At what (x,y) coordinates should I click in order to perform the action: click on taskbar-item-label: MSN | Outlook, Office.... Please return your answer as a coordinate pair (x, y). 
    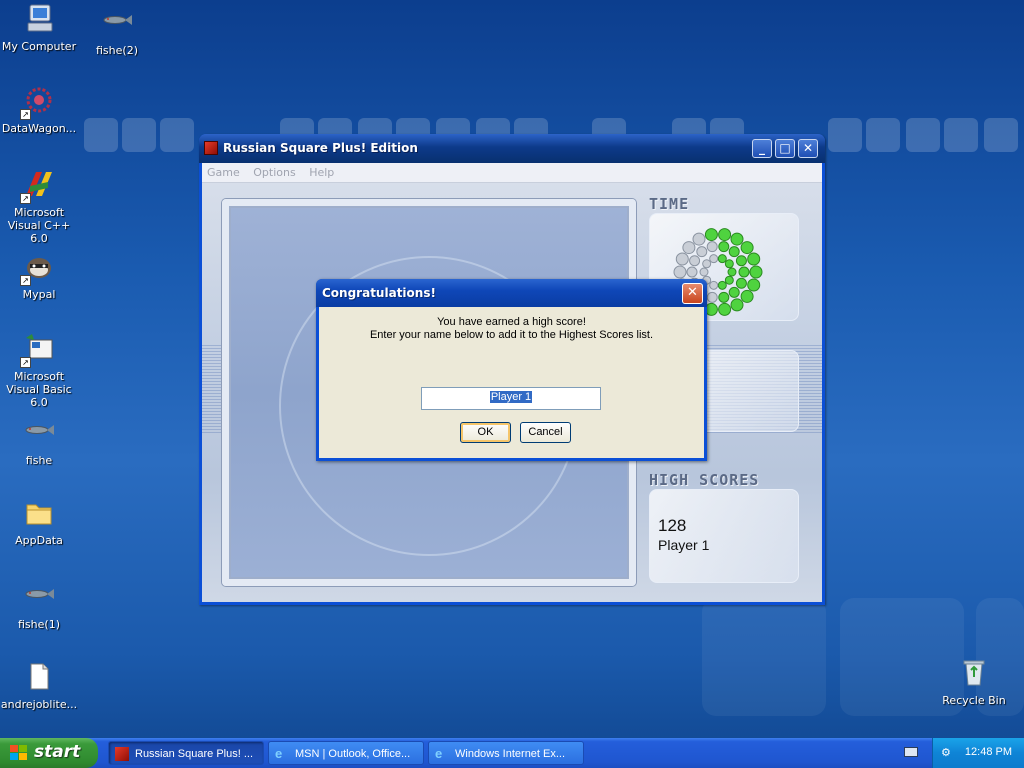
    Looking at the image, I should click on (353, 754).